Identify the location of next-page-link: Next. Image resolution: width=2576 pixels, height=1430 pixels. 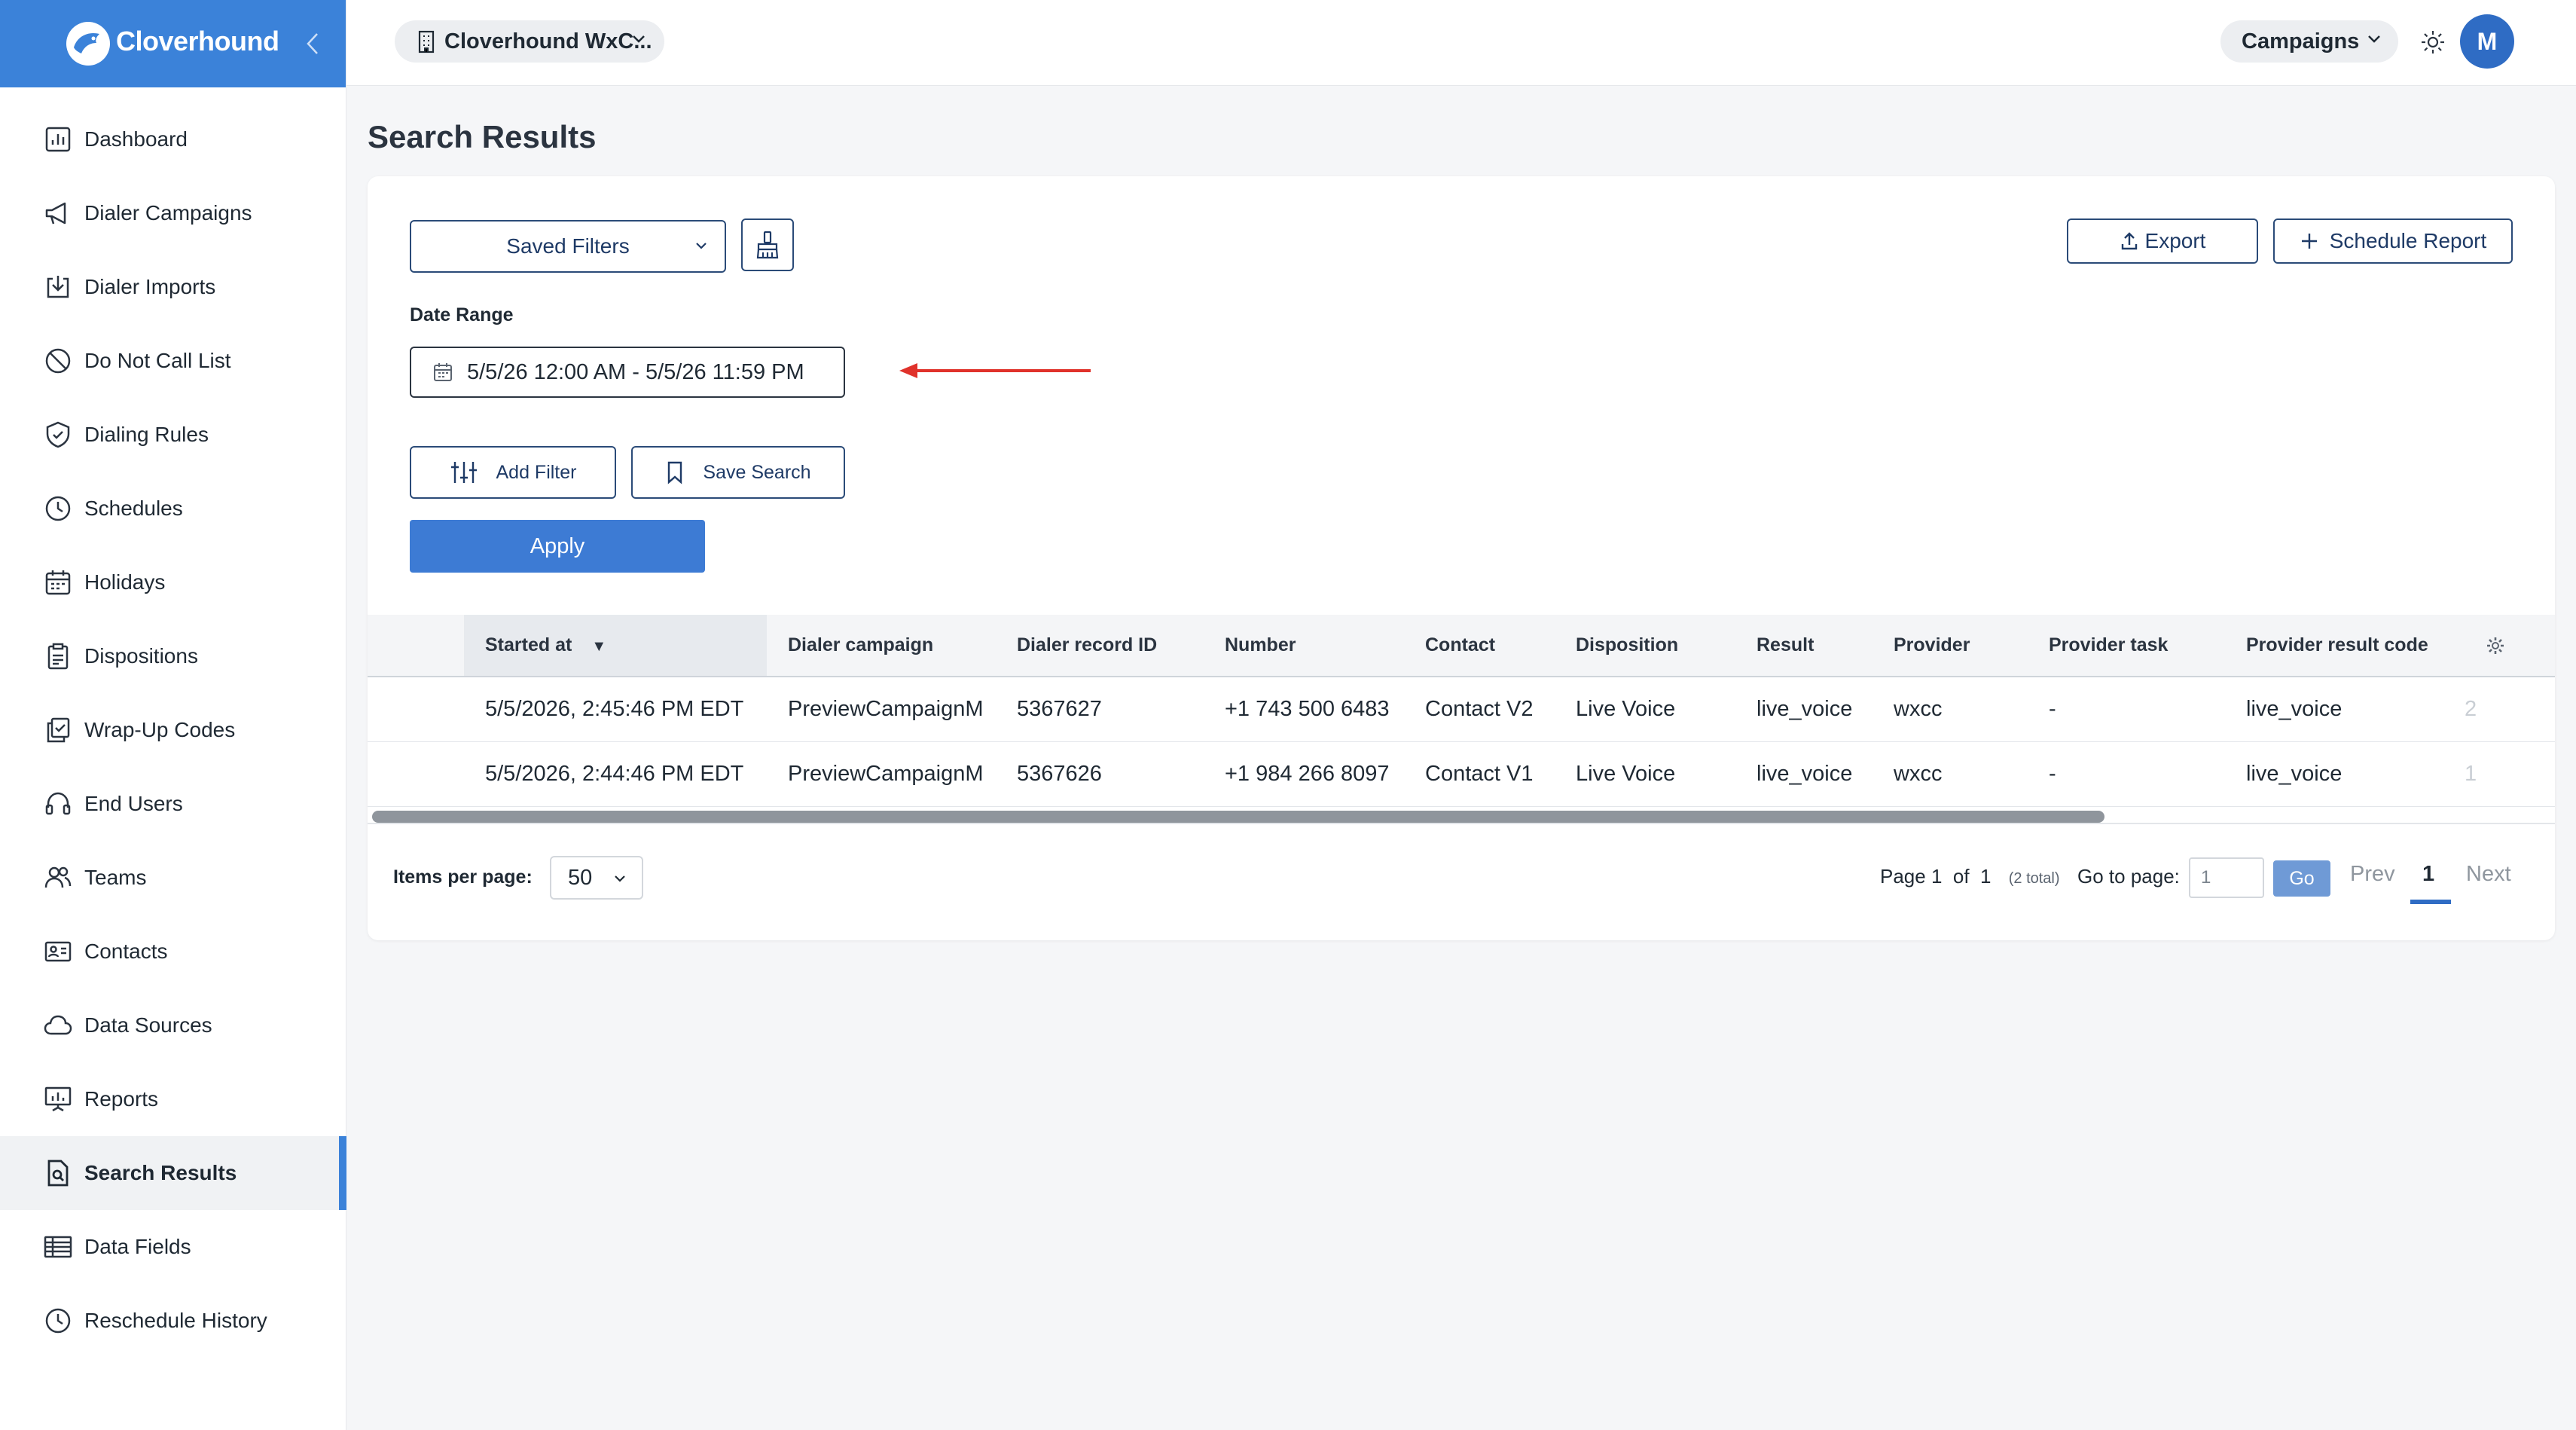
(2488, 874).